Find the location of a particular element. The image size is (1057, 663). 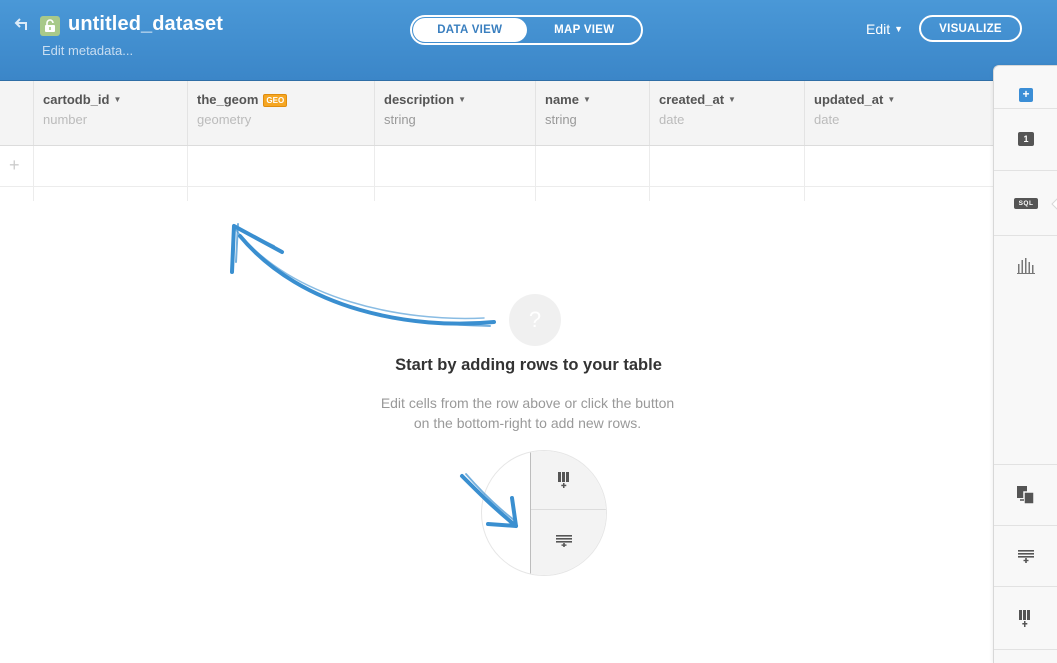

edit-menu: Edit ▼ is located at coordinates (884, 29).